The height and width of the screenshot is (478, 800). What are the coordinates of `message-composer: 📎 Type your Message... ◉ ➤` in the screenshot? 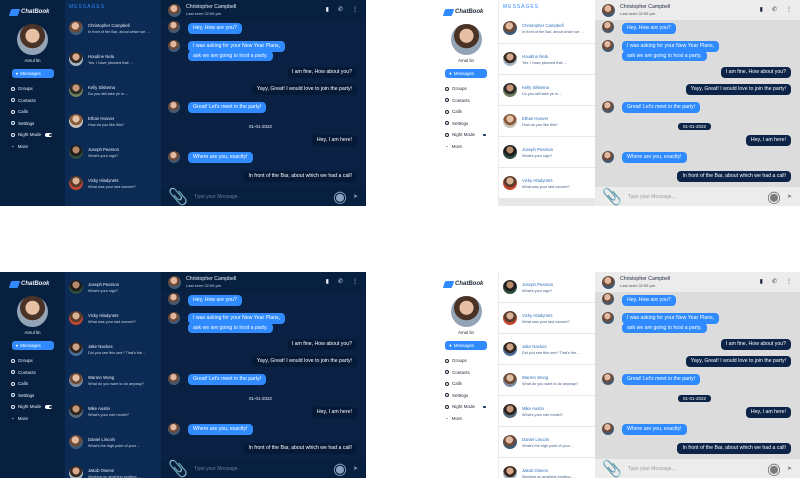 It's located at (263, 468).